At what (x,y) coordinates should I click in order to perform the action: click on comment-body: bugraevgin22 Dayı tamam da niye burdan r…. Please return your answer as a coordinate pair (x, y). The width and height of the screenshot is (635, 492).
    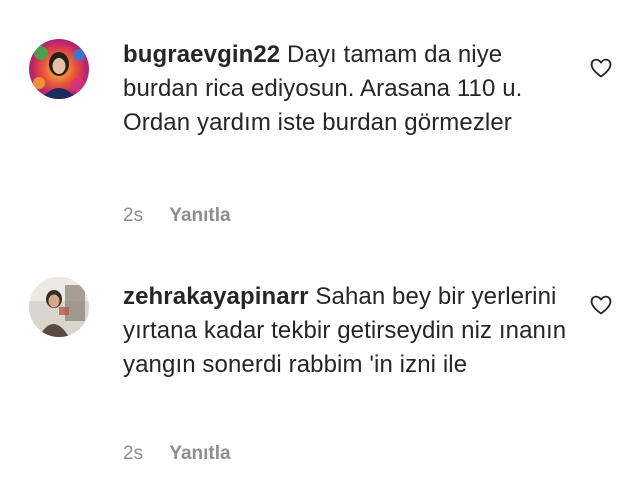
    Looking at the image, I should click on (348, 89).